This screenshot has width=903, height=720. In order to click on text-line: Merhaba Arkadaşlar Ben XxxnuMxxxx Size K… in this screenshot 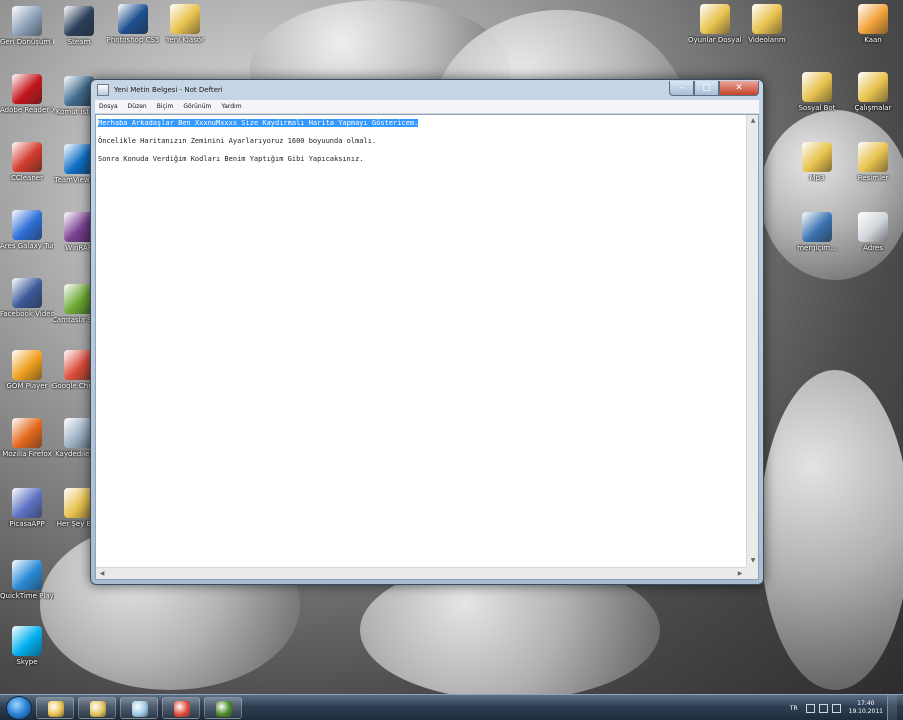, I will do `click(421, 128)`.